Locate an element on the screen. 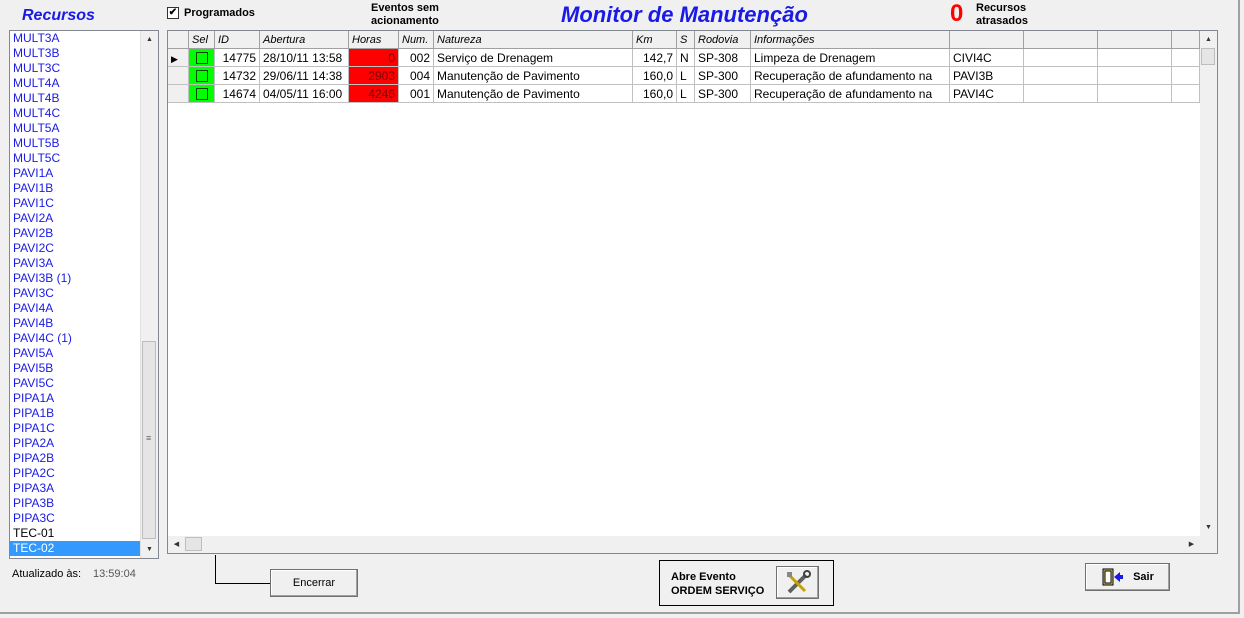 This screenshot has height=618, width=1244. sair-button: Sair is located at coordinates (1127, 577).